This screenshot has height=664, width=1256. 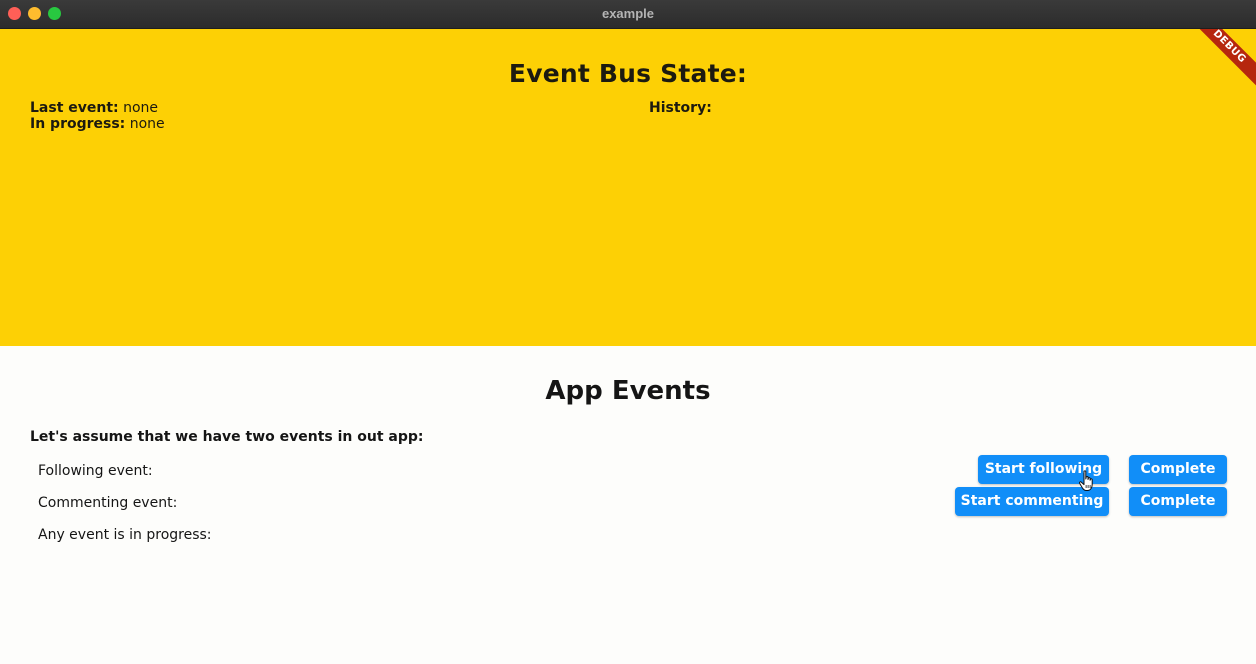 What do you see at coordinates (1178, 469) in the screenshot?
I see `complete-following-button: Complete` at bounding box center [1178, 469].